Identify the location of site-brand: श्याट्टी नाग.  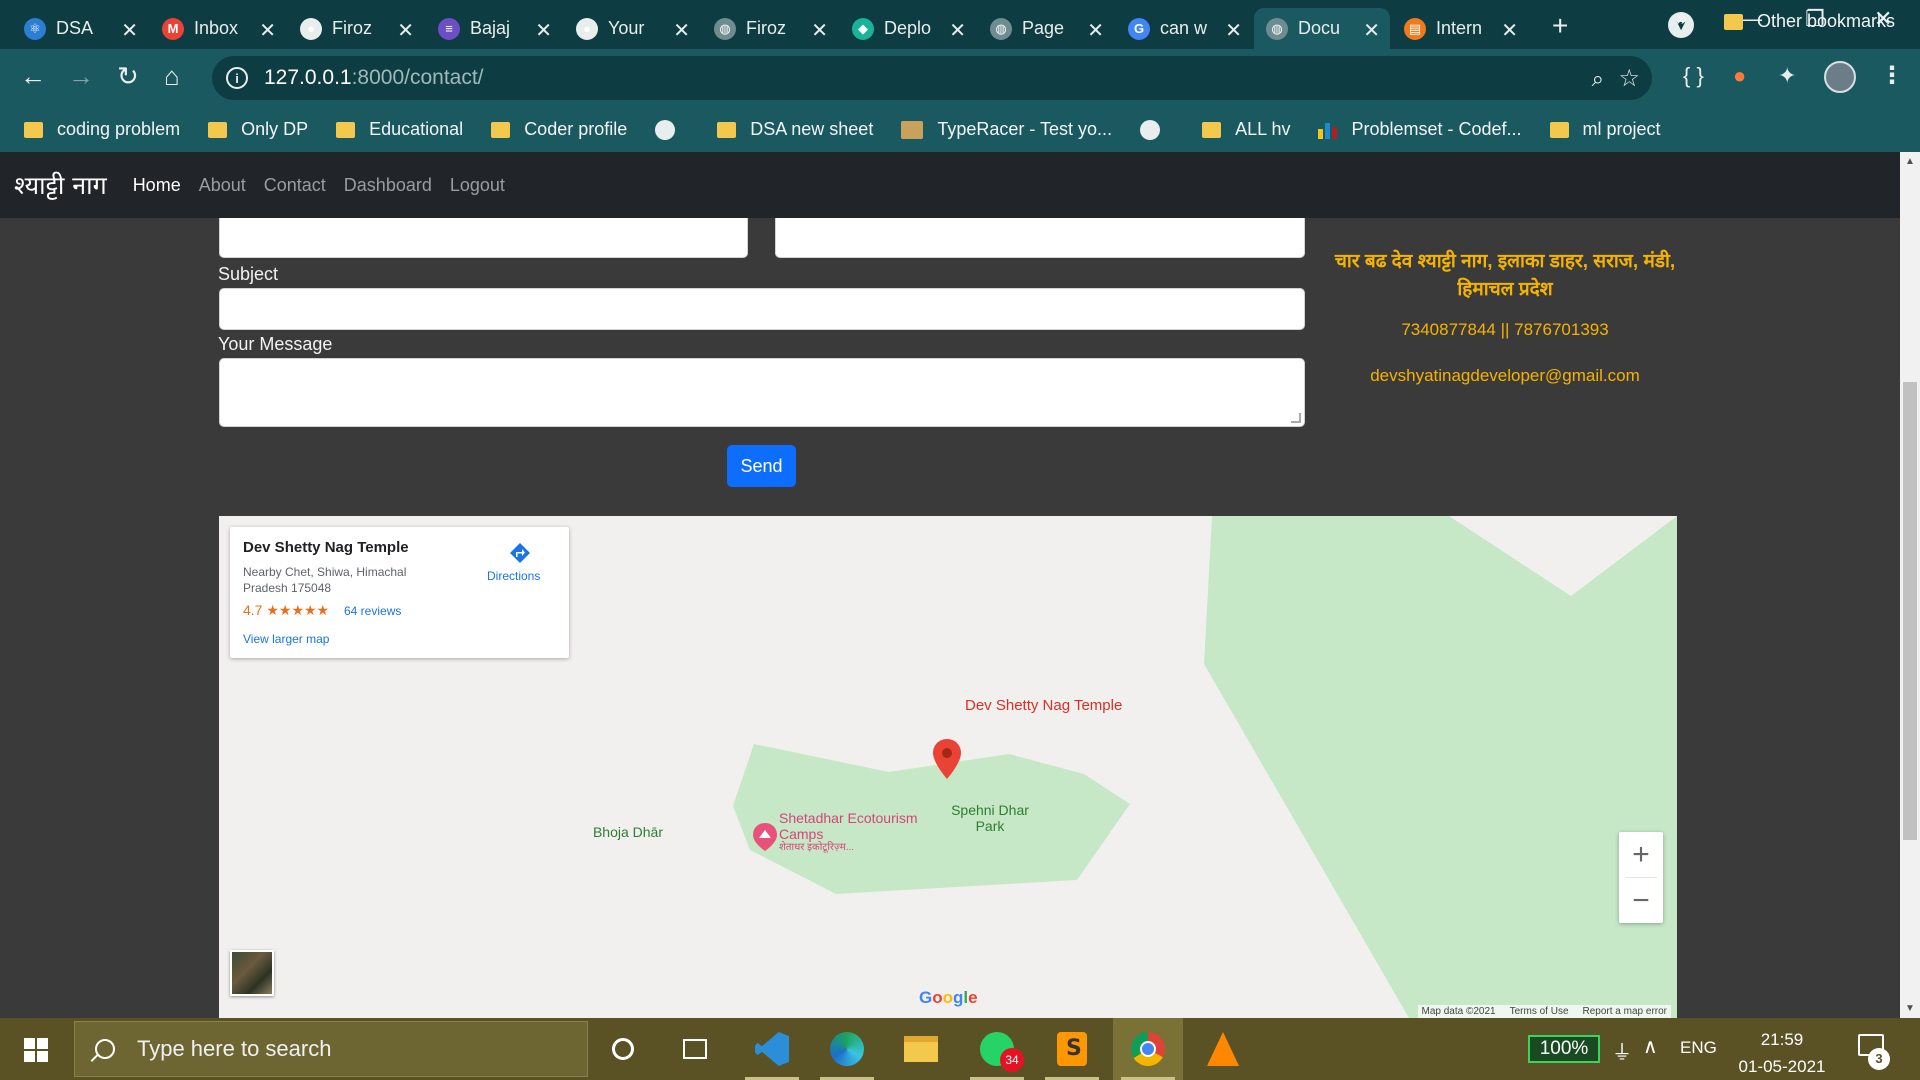
(60, 185).